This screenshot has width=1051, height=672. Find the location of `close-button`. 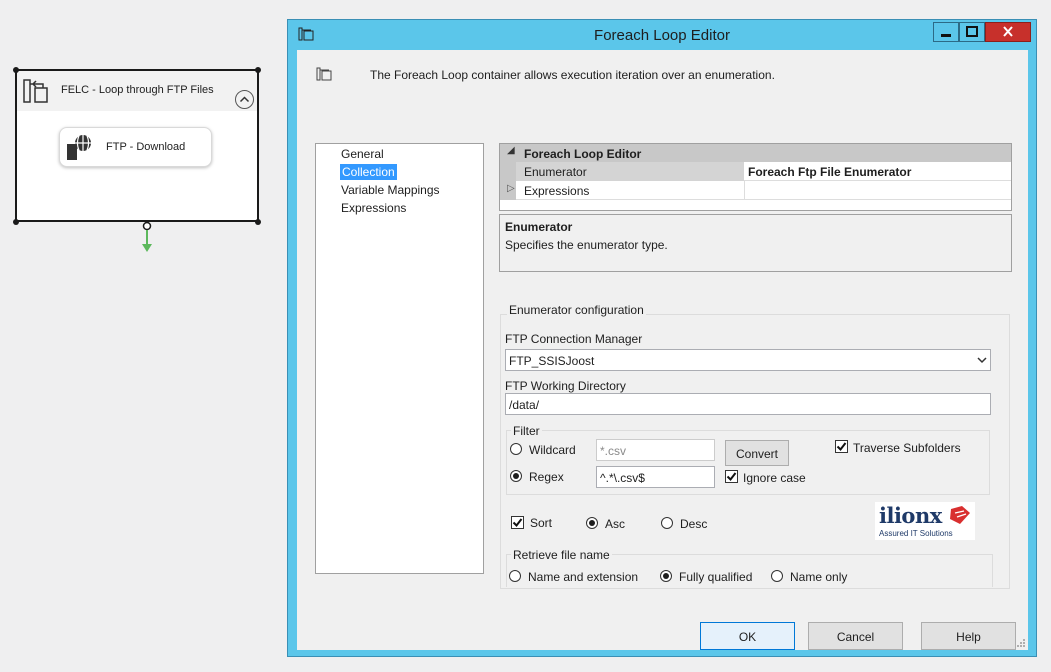

close-button is located at coordinates (1008, 32).